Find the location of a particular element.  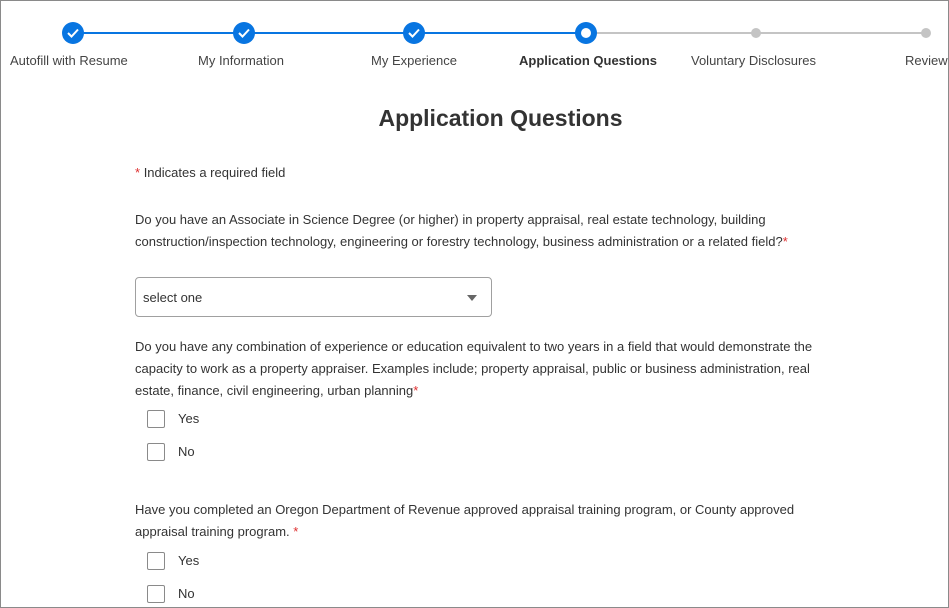

select-value: select one is located at coordinates (173, 297).